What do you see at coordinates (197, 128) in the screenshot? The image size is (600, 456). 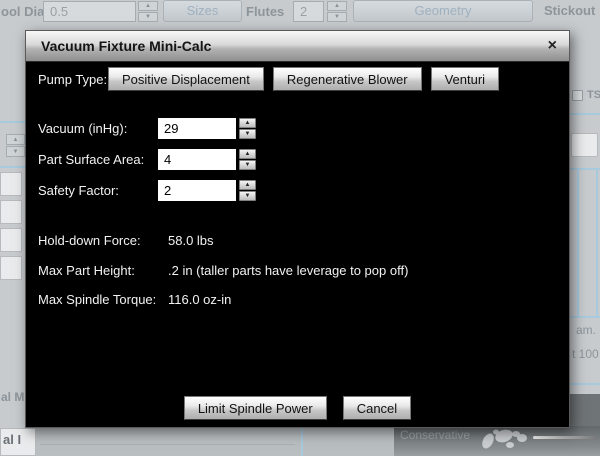 I see `vacuum-input` at bounding box center [197, 128].